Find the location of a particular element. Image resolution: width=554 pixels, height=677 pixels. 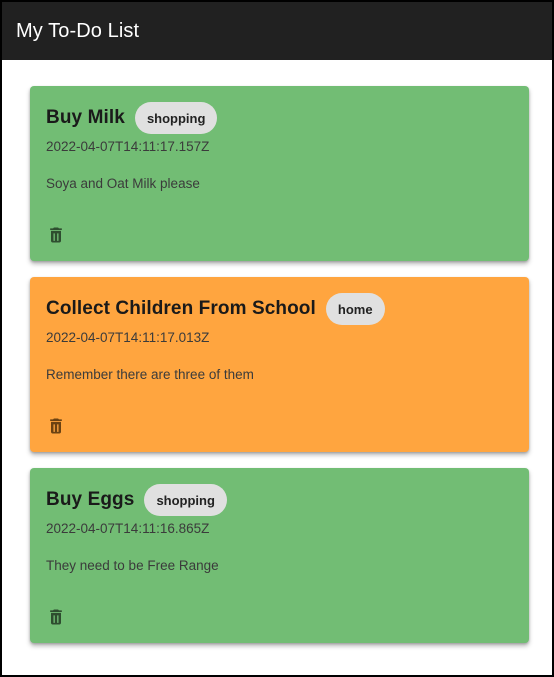

todo-description: Remember there are three of them is located at coordinates (150, 374).